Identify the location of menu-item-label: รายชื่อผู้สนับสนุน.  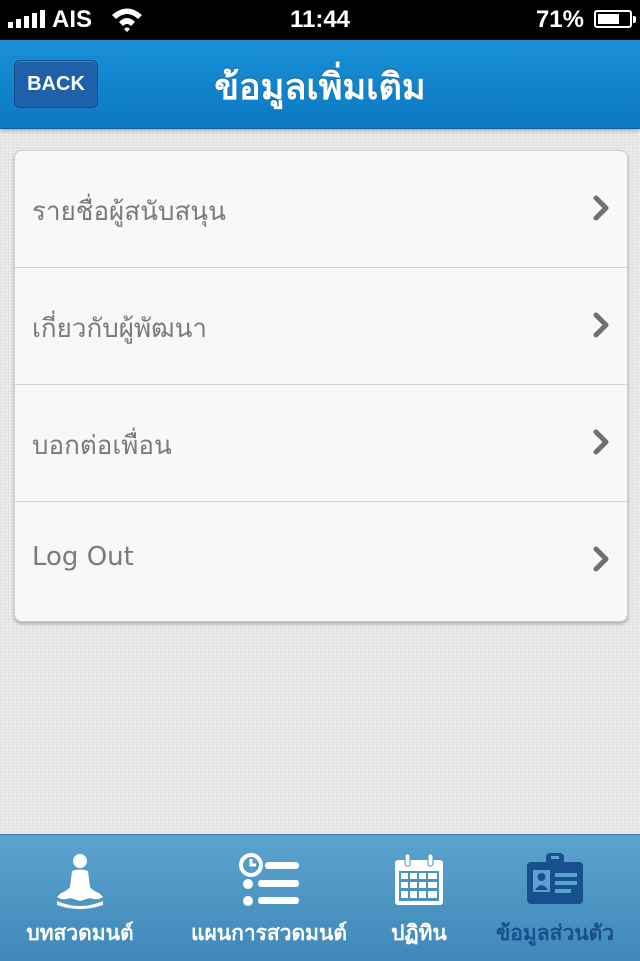
(129, 212).